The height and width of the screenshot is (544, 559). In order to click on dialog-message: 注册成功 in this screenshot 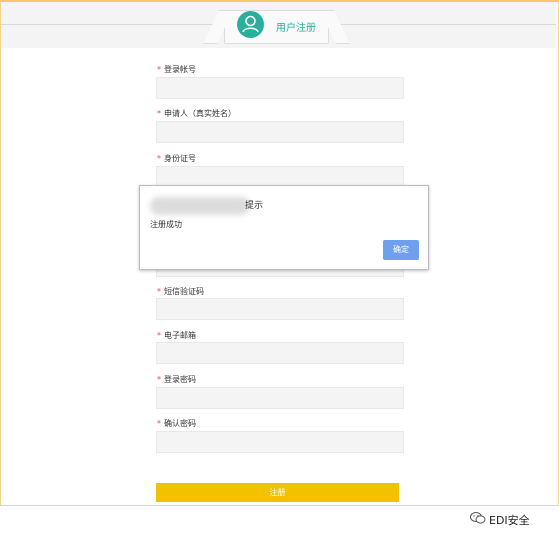, I will do `click(166, 224)`.